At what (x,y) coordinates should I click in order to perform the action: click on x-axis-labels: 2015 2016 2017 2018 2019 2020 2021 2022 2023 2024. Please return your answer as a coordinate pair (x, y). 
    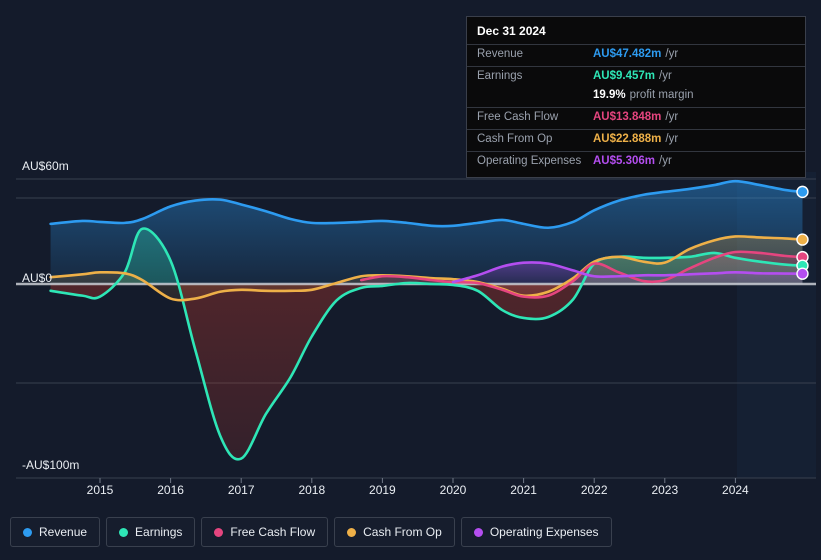
    Looking at the image, I should click on (410, 494).